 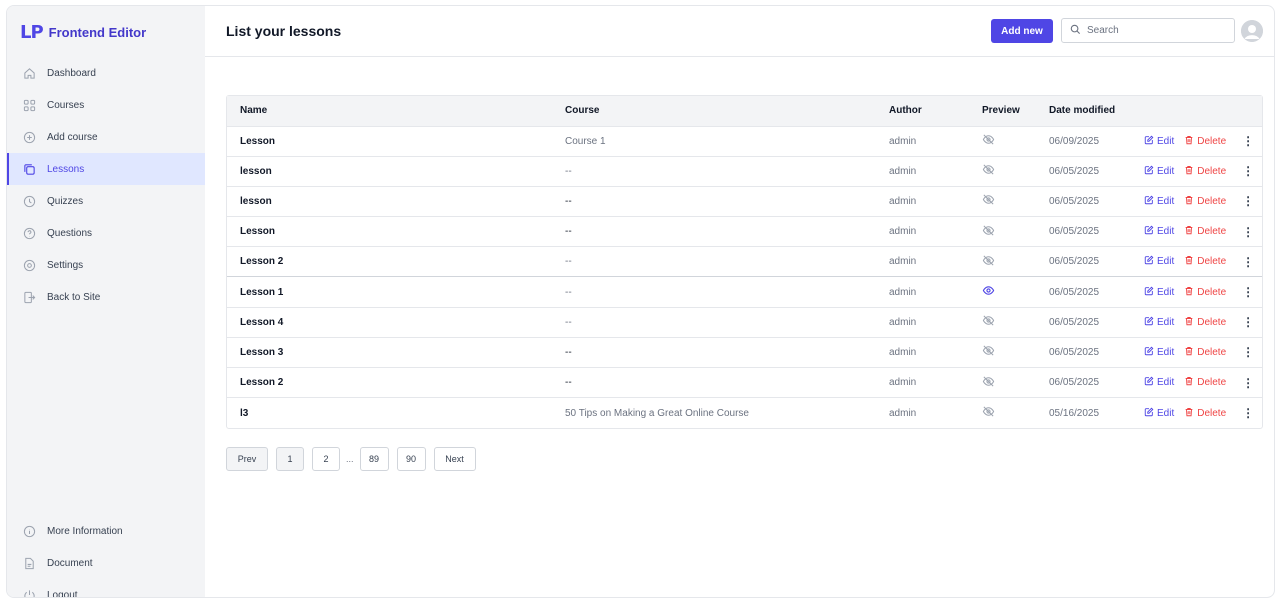 I want to click on page-button-90: 90, so click(x=411, y=459).